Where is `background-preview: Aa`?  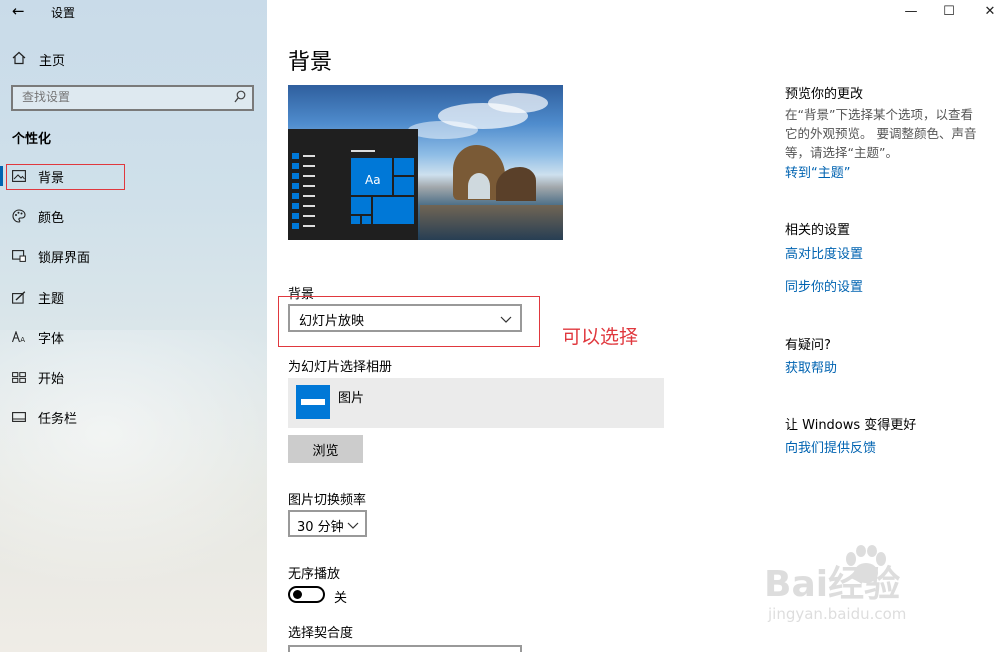
background-preview: Aa is located at coordinates (425, 162).